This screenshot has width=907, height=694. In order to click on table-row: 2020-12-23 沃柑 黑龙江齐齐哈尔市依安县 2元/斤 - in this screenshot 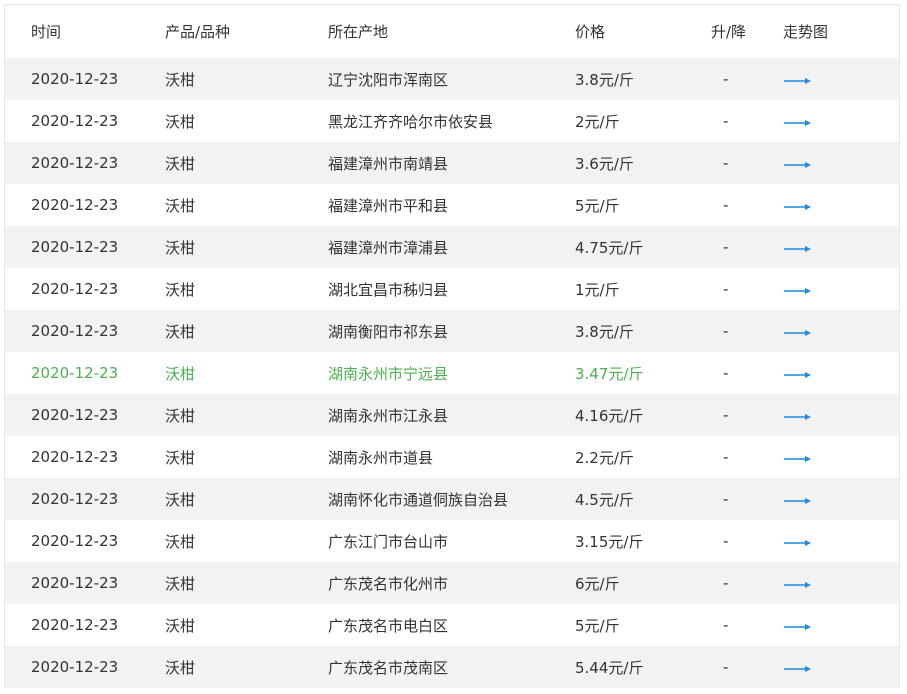, I will do `click(452, 121)`.